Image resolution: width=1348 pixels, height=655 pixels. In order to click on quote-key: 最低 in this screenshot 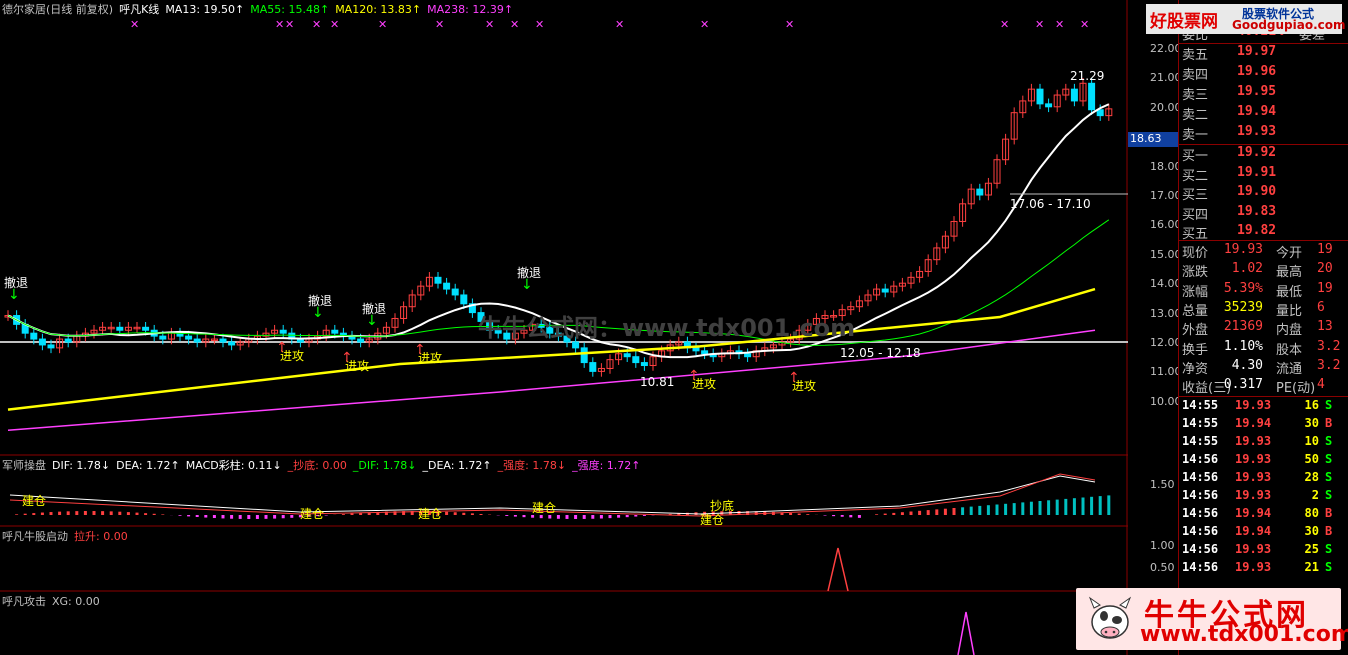, I will do `click(1289, 292)`.